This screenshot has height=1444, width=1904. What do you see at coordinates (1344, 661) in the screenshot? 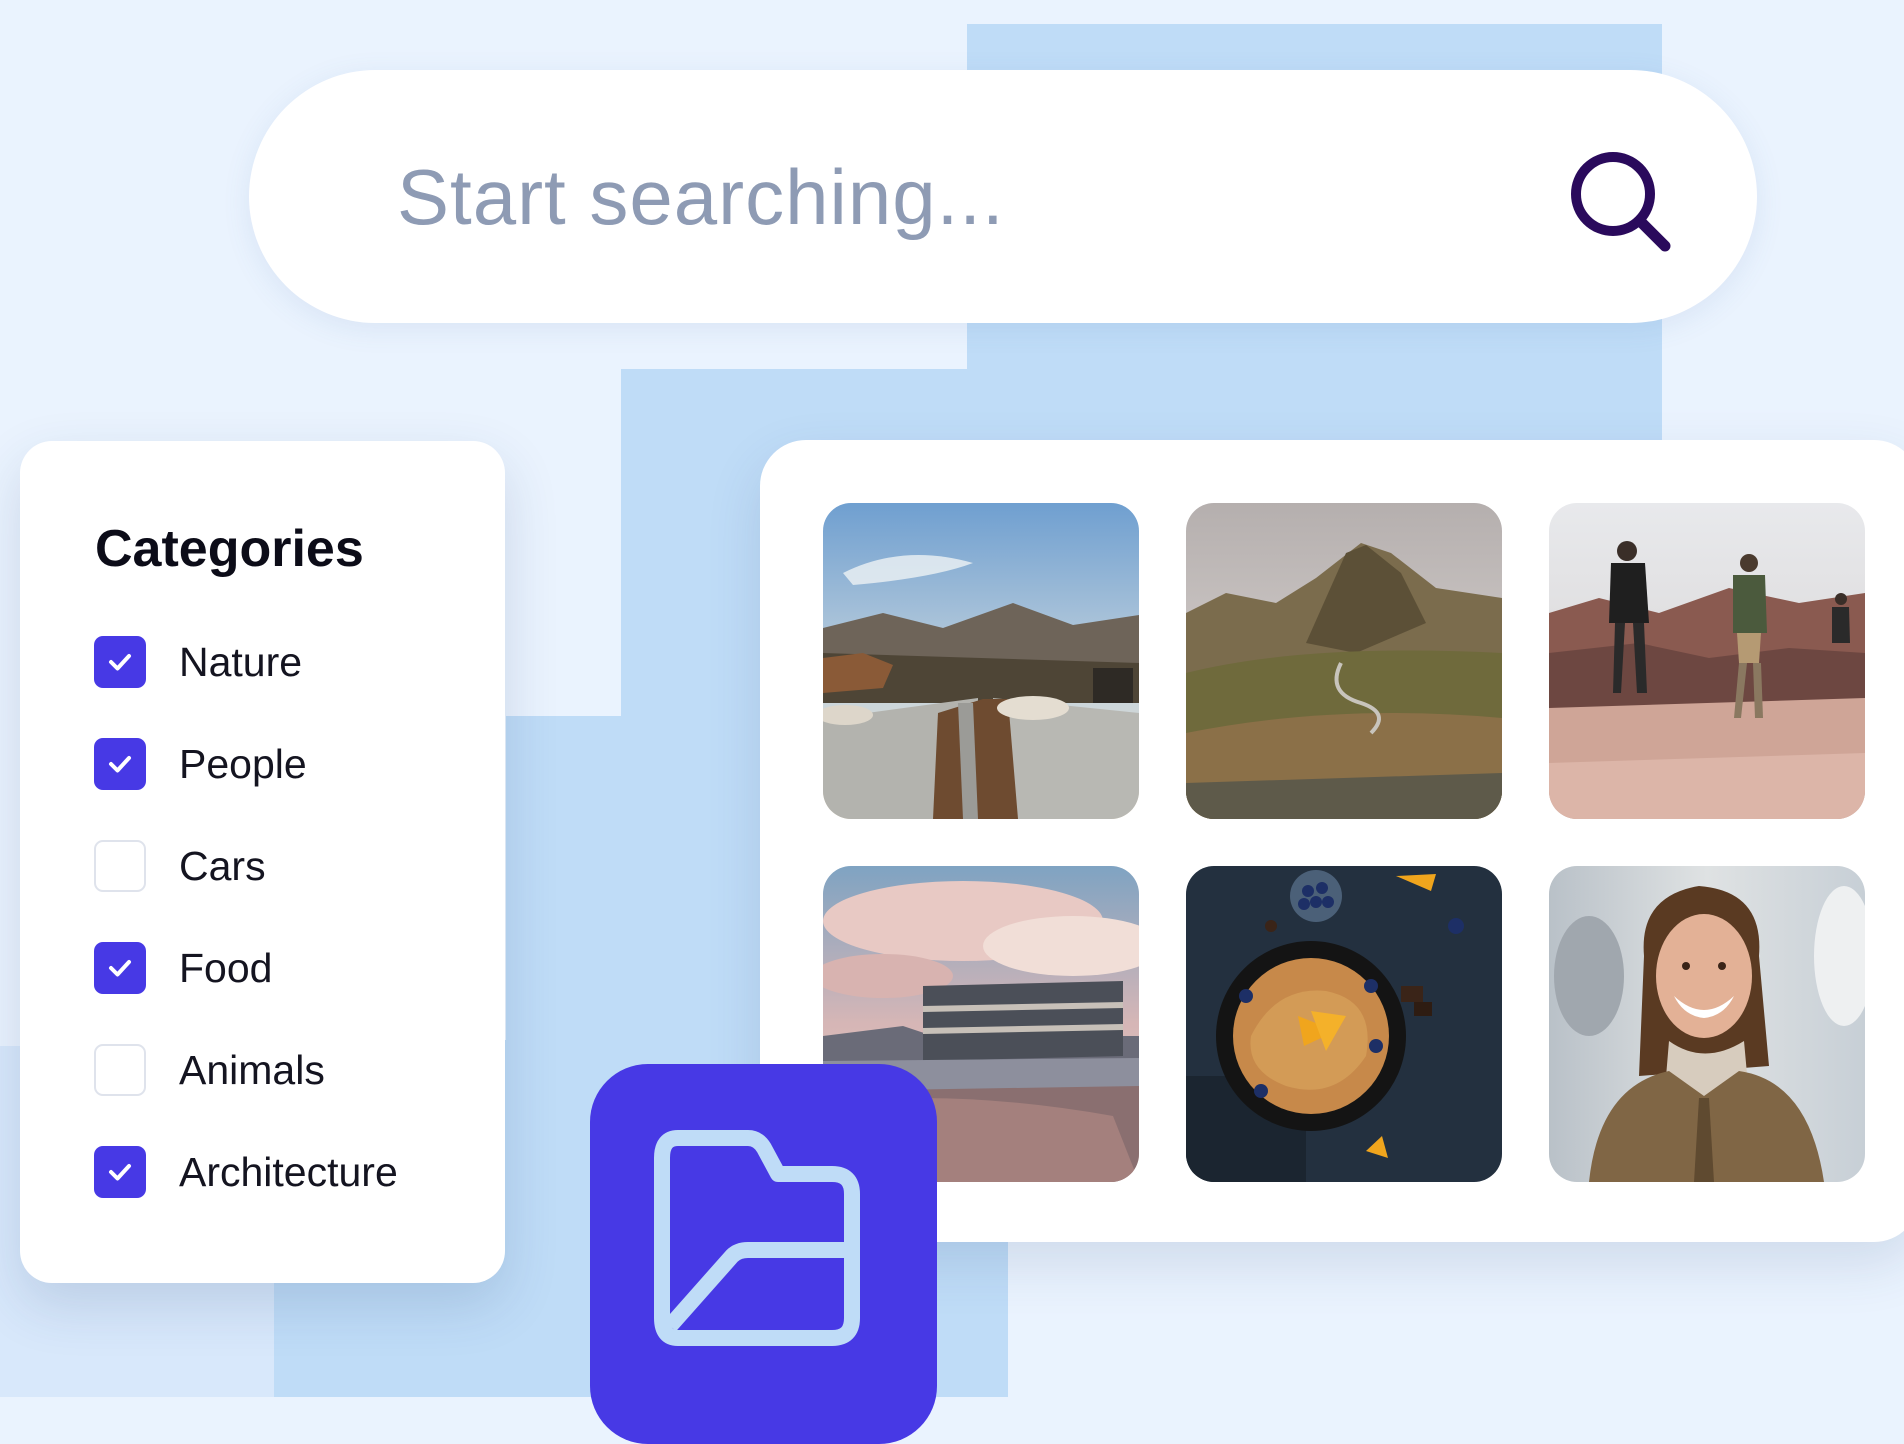
I see `gallery-photo-mountain-valley` at bounding box center [1344, 661].